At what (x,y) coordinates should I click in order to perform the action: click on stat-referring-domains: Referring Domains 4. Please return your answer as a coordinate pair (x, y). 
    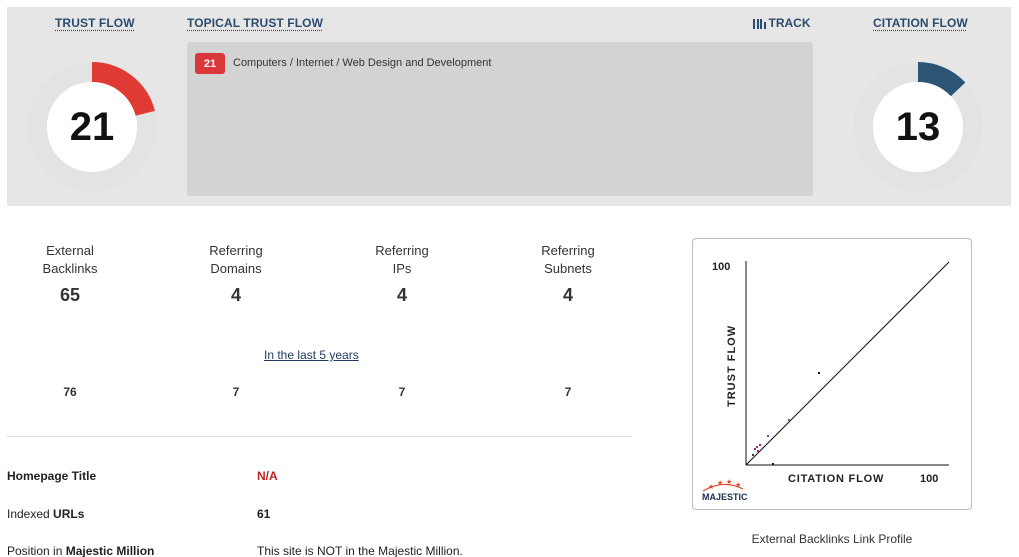
    Looking at the image, I should click on (236, 274).